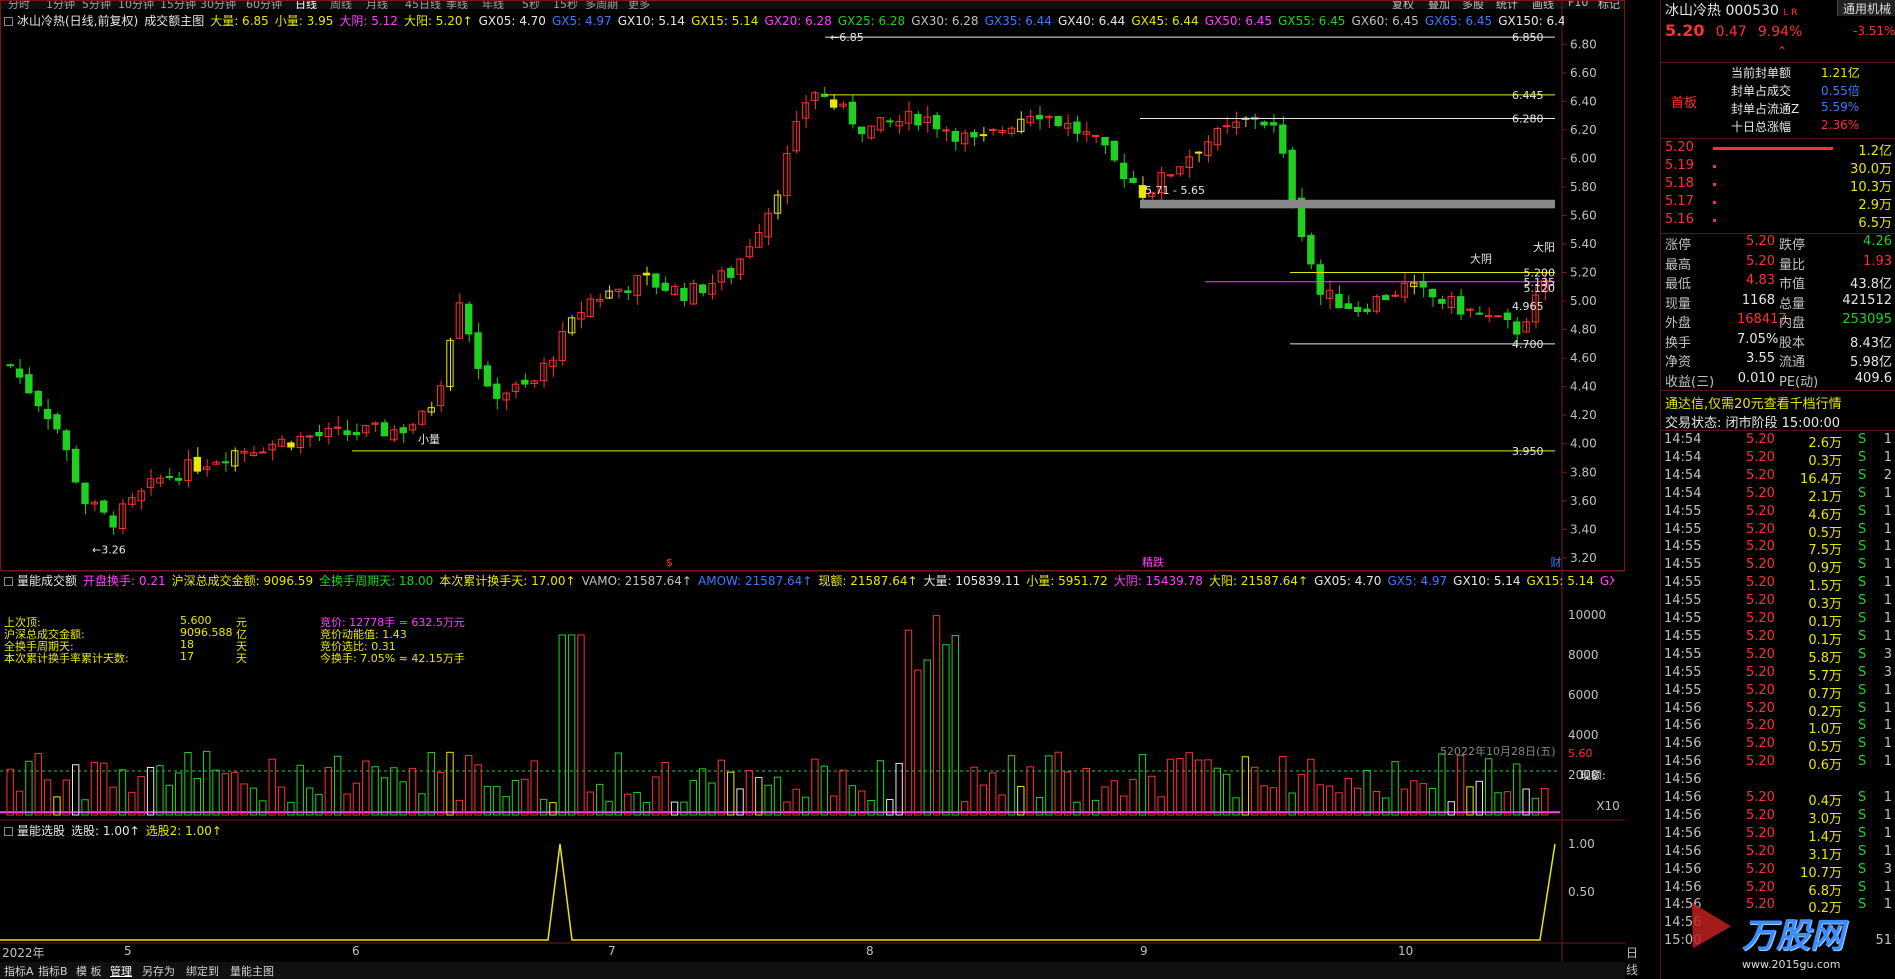 The height and width of the screenshot is (979, 1895). What do you see at coordinates (23, 953) in the screenshot?
I see `date-label: 2022年` at bounding box center [23, 953].